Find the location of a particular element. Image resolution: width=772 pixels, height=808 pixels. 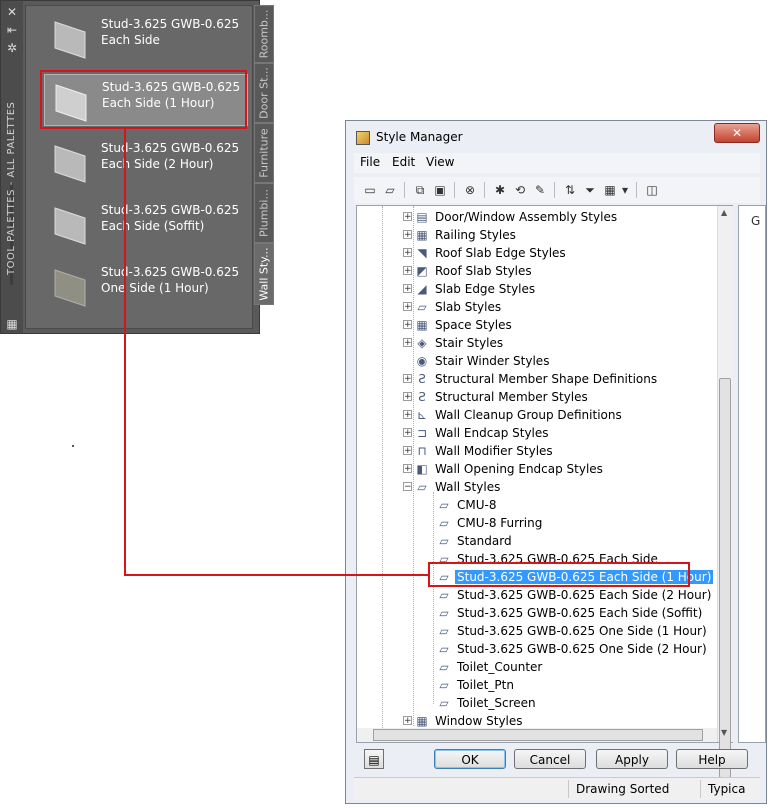

properties-icon: ✲ is located at coordinates (12, 48).